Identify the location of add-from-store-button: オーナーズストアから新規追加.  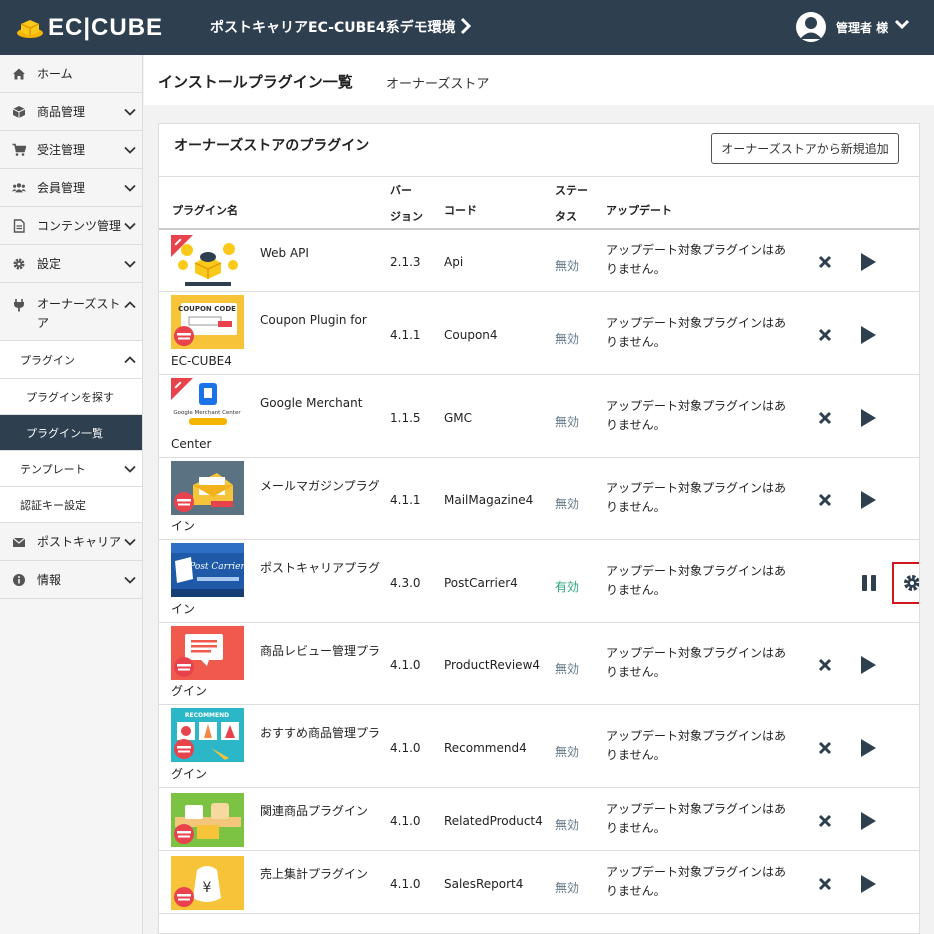
(805, 148).